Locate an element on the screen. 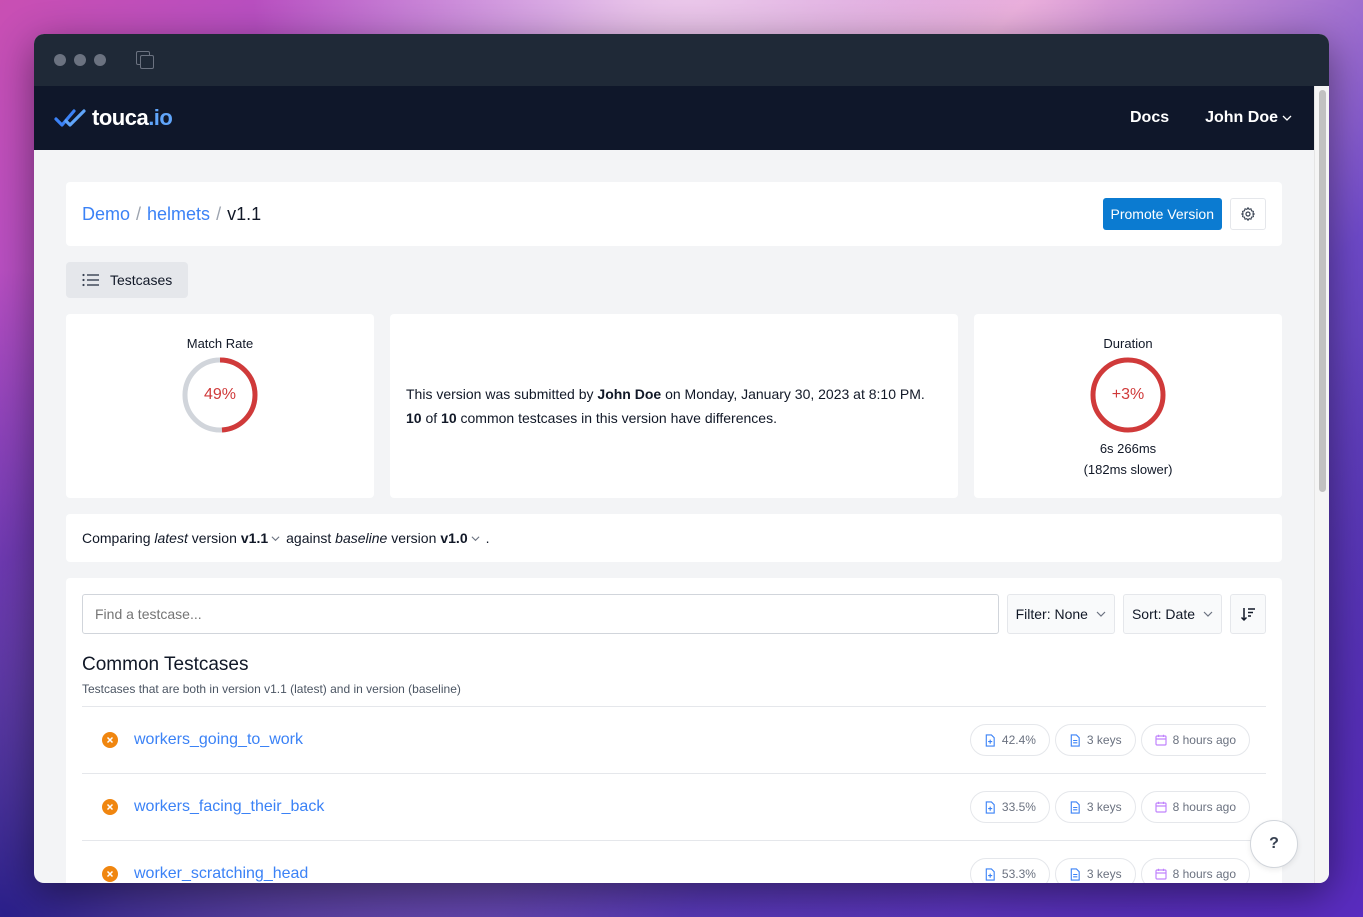  match-rate-ring: 49% is located at coordinates (220, 395).